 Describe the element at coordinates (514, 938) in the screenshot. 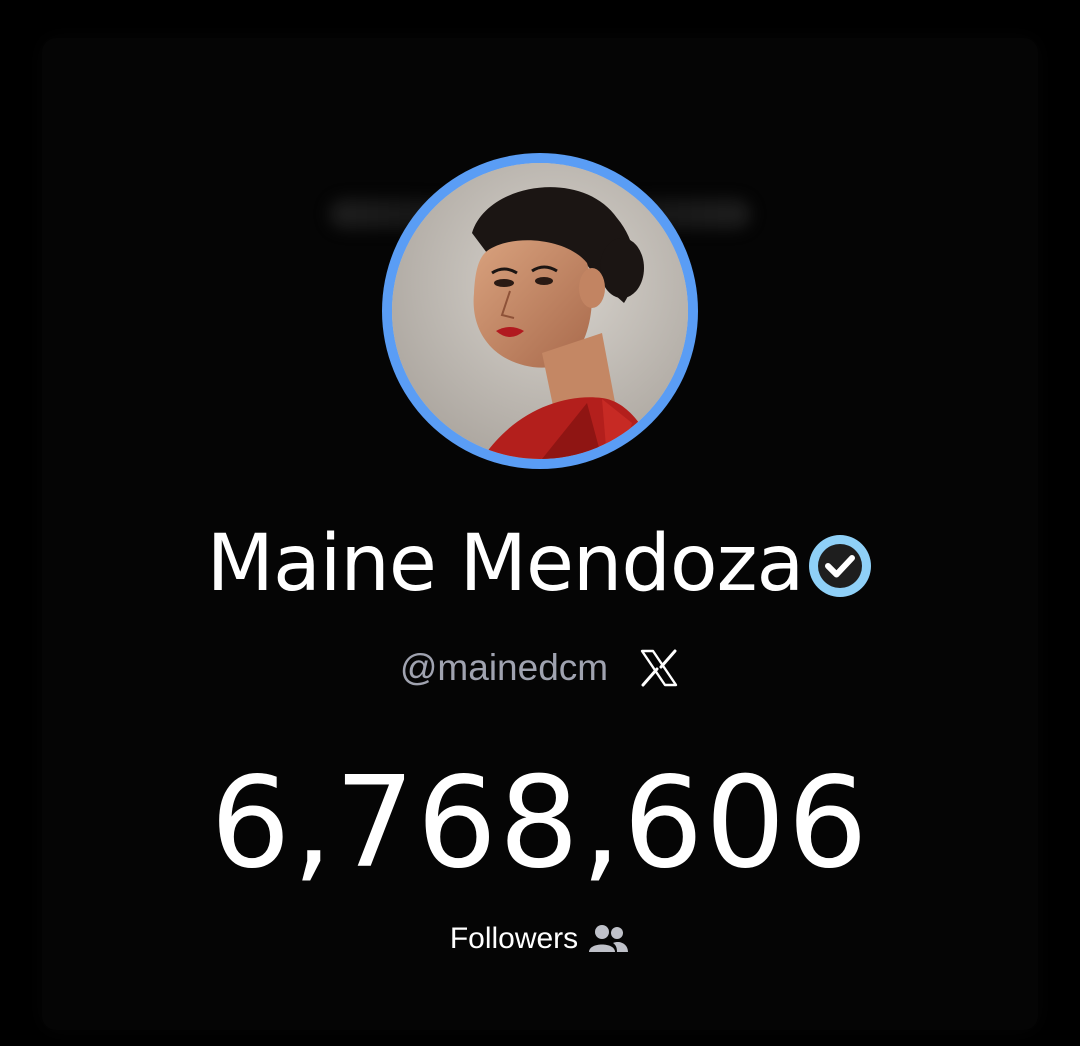

I see `followers-label: Followers` at that location.